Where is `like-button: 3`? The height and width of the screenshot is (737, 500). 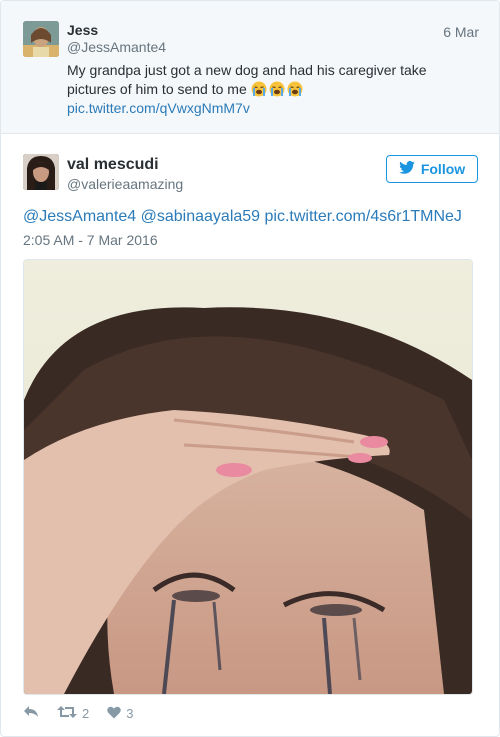 like-button: 3 is located at coordinates (120, 714).